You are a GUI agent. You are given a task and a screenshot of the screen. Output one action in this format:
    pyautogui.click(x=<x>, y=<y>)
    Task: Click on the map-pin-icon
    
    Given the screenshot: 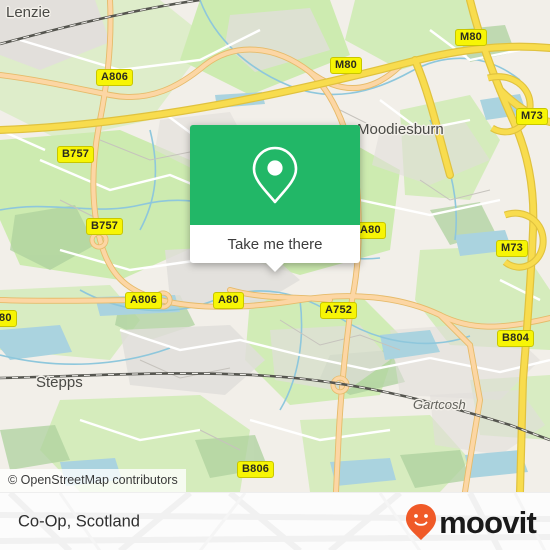 What is the action you would take?
    pyautogui.click(x=275, y=175)
    